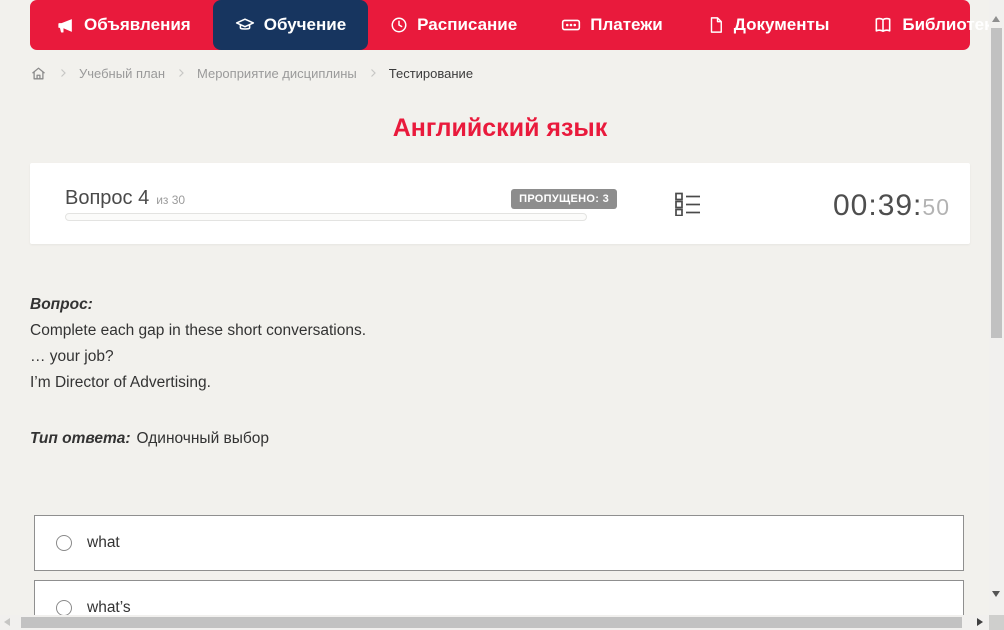 This screenshot has width=1004, height=630. What do you see at coordinates (7, 622) in the screenshot?
I see `scroll-left-arrow-icon` at bounding box center [7, 622].